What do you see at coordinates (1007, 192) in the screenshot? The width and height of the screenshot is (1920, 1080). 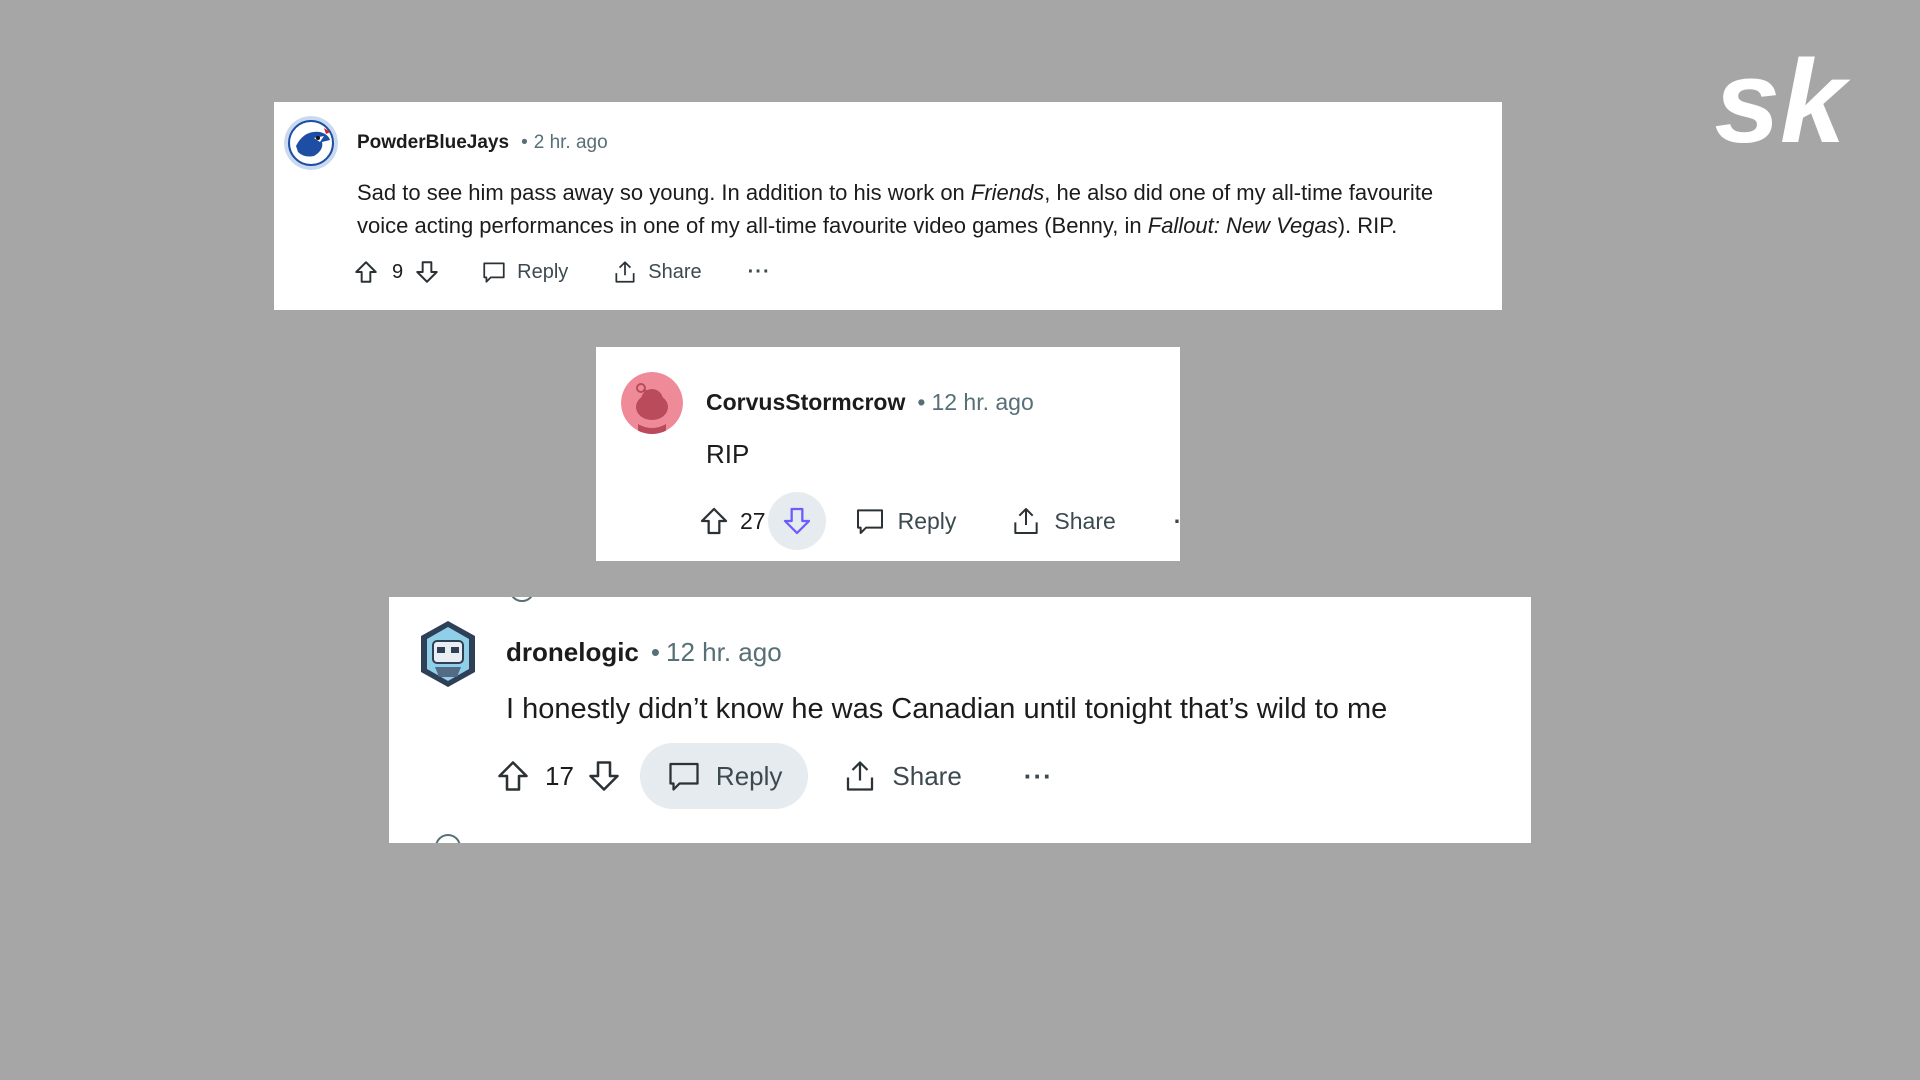 I see `comment-body-italic: Friends` at bounding box center [1007, 192].